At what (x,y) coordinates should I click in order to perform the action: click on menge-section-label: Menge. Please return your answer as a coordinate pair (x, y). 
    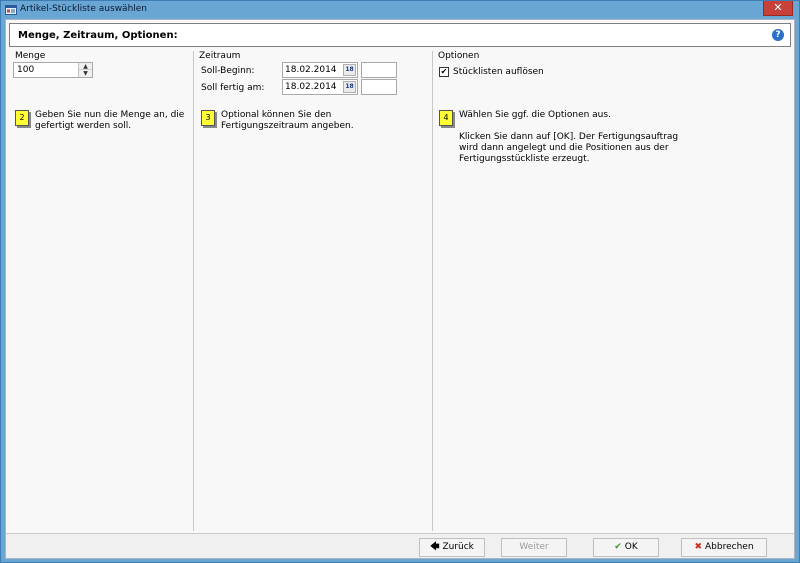
    Looking at the image, I should click on (30, 56).